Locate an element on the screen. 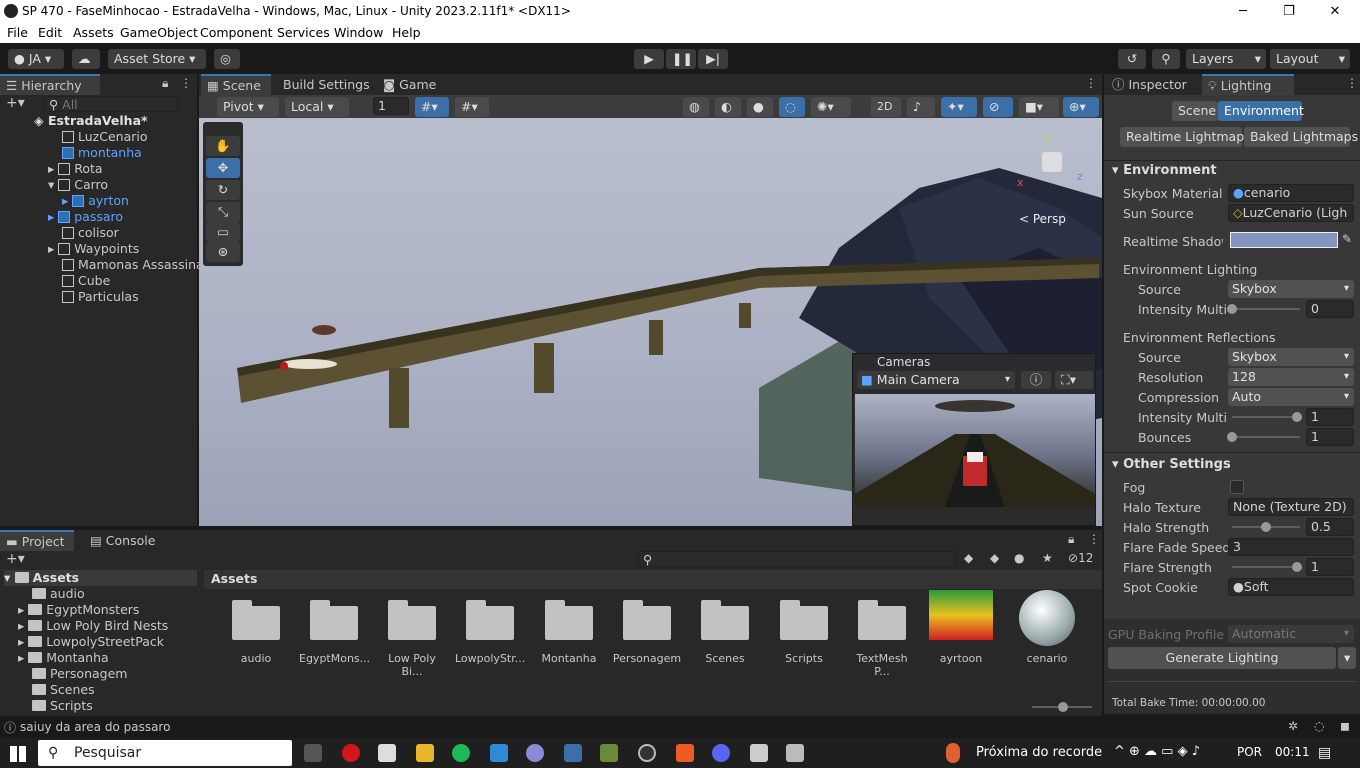 Image resolution: width=1360 pixels, height=768 pixels. notification-center-icon: ▤ is located at coordinates (1324, 753).